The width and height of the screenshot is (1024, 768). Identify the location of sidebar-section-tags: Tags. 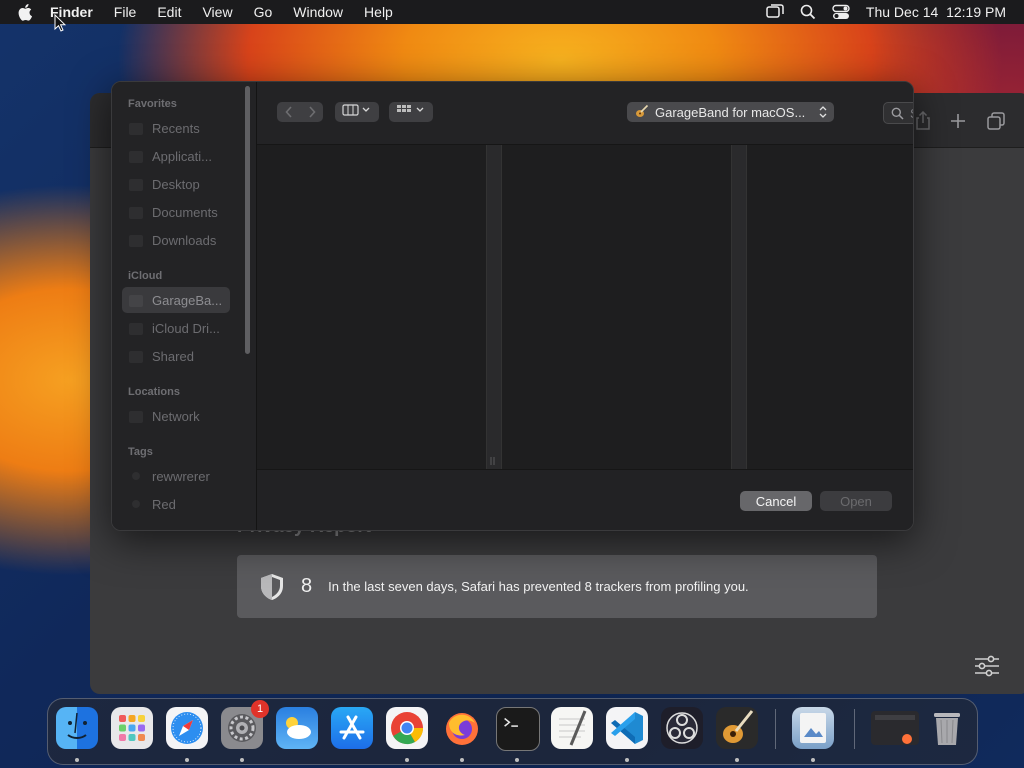
(140, 452).